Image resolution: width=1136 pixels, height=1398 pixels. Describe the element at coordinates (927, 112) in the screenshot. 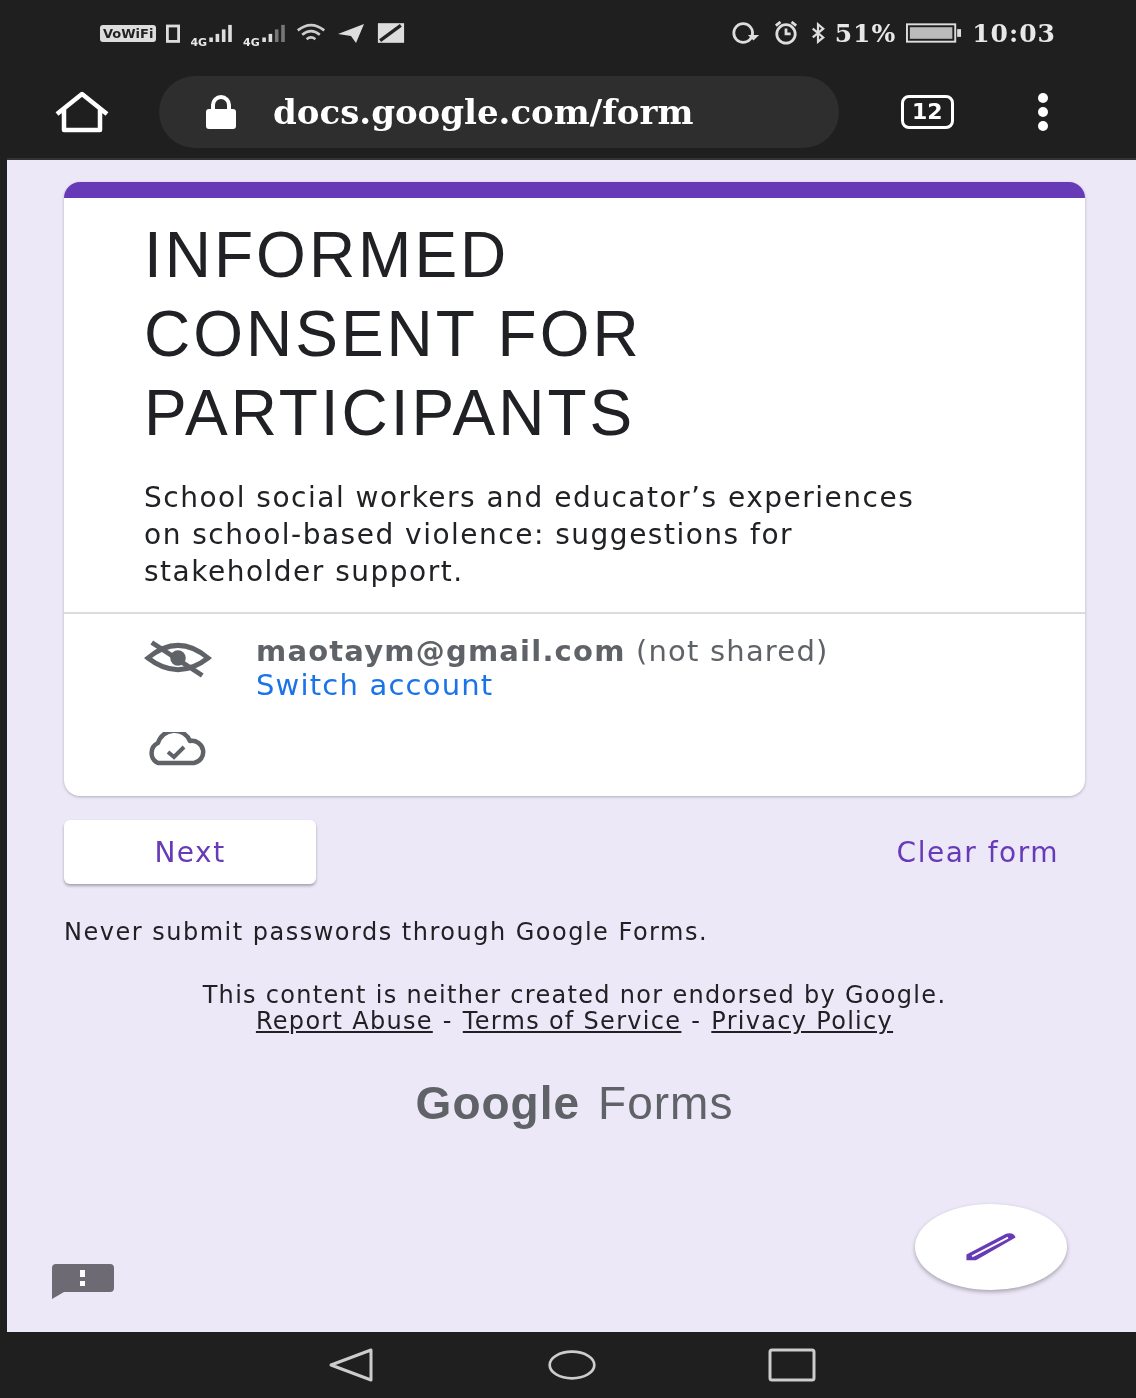

I see `tab-count-button: 12` at that location.